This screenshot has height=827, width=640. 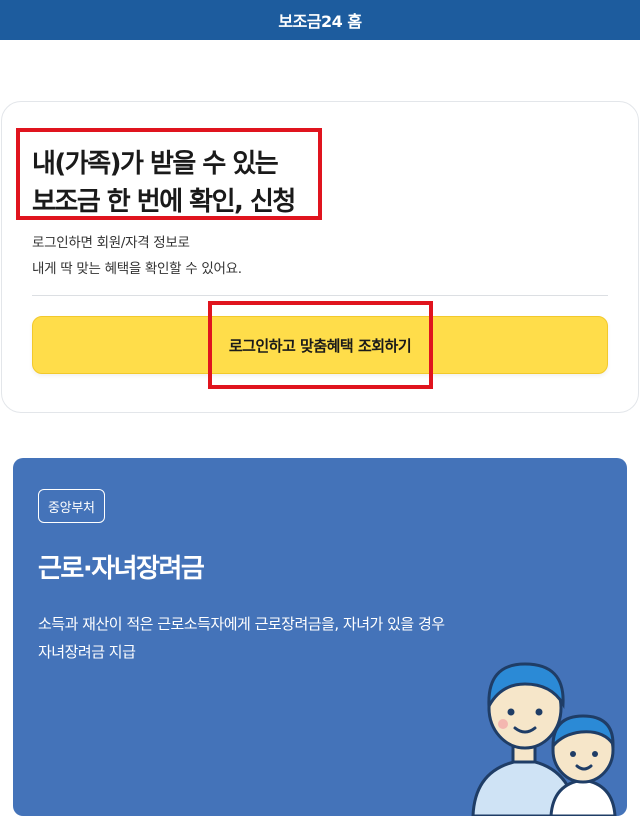 What do you see at coordinates (544, 739) in the screenshot?
I see `parent-child-icon` at bounding box center [544, 739].